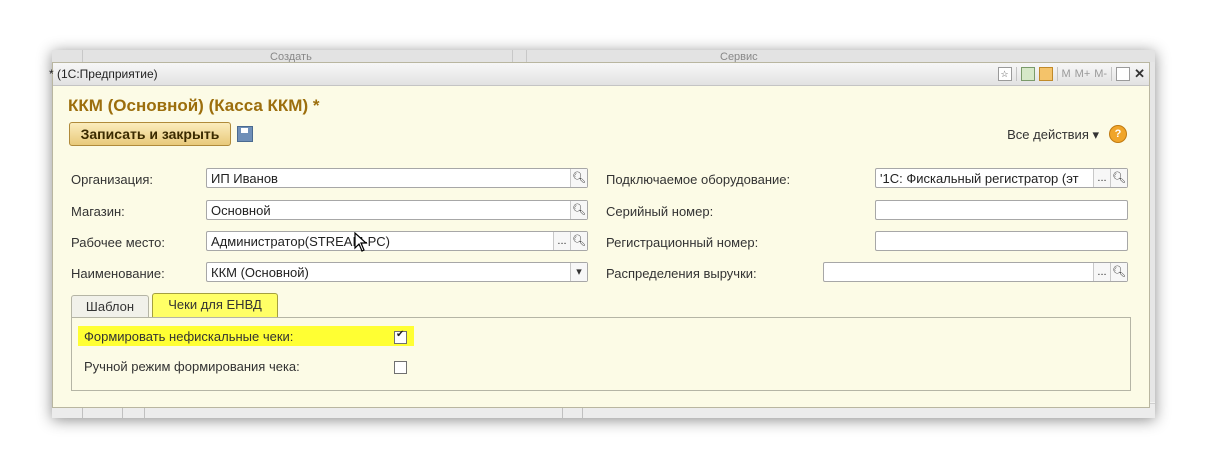 The height and width of the screenshot is (468, 1206). What do you see at coordinates (1123, 74) in the screenshot?
I see `maximize-icon` at bounding box center [1123, 74].